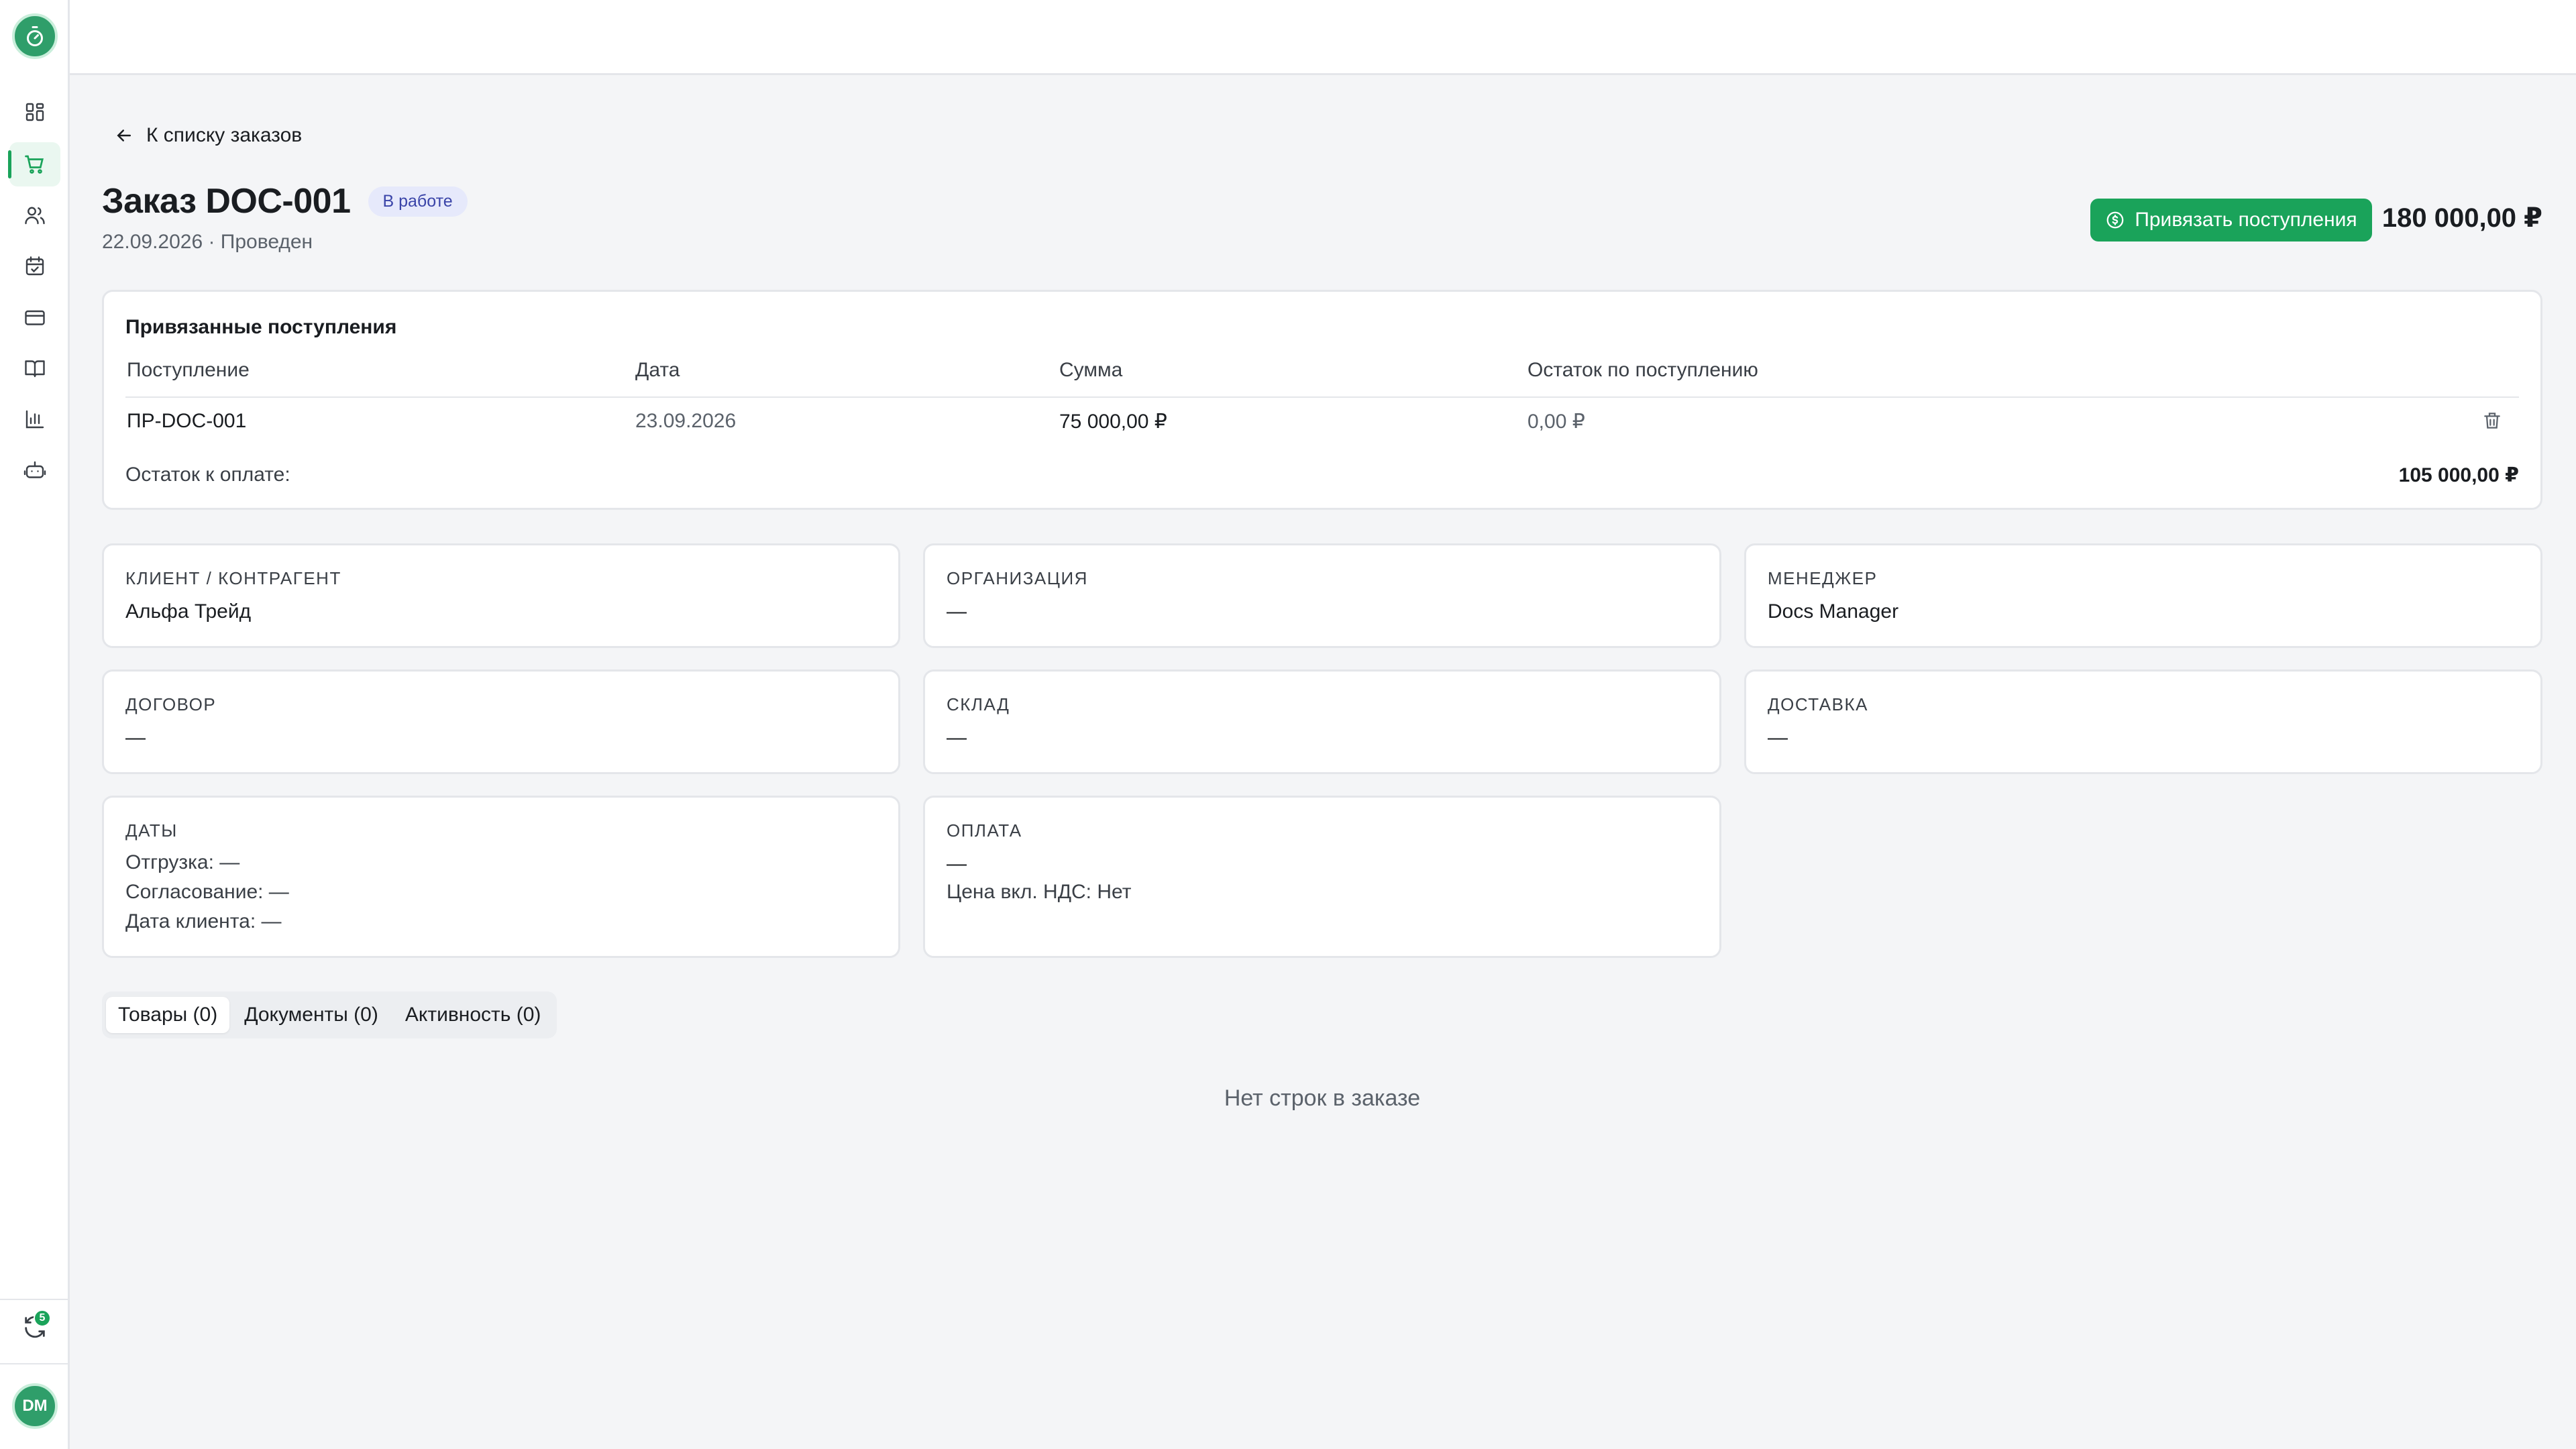 The width and height of the screenshot is (2576, 1449). I want to click on payment-label: Оплата, so click(984, 830).